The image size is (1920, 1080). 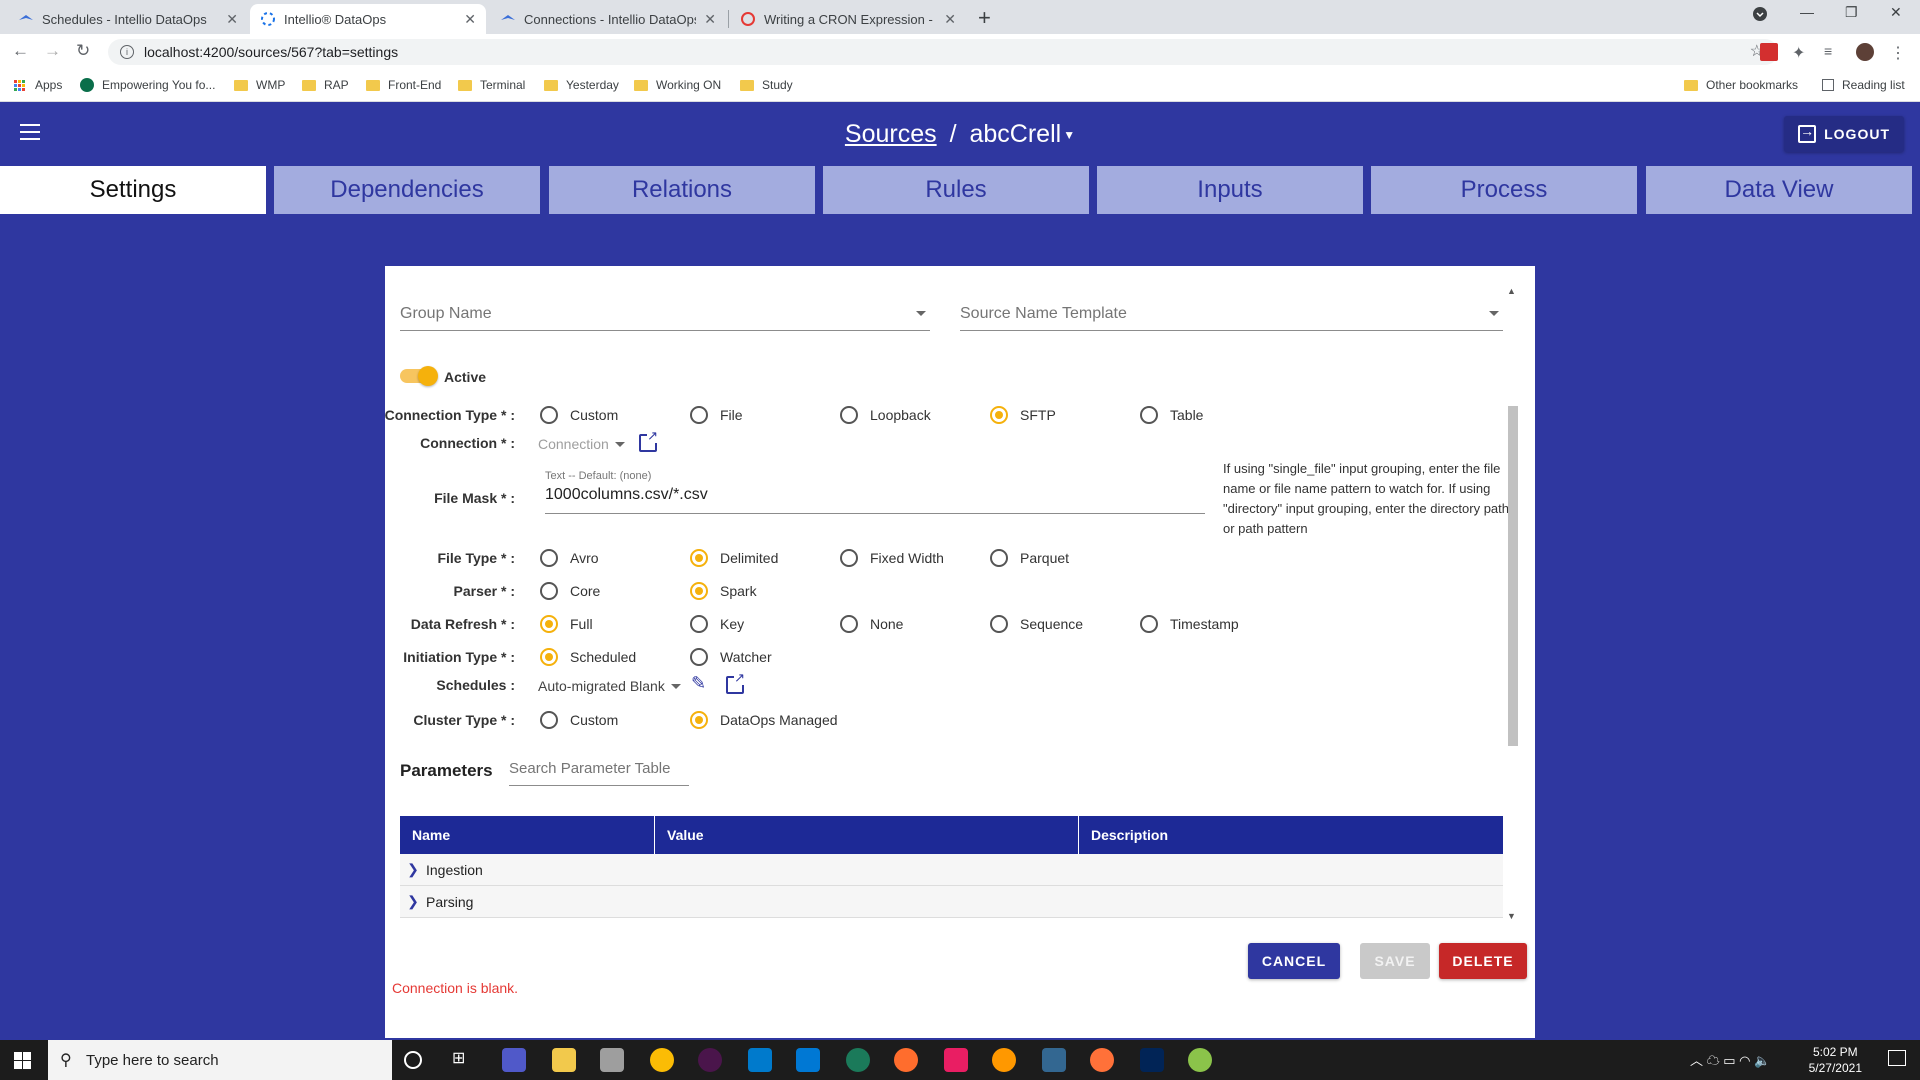 I want to click on back-icon: ←, so click(x=20, y=51).